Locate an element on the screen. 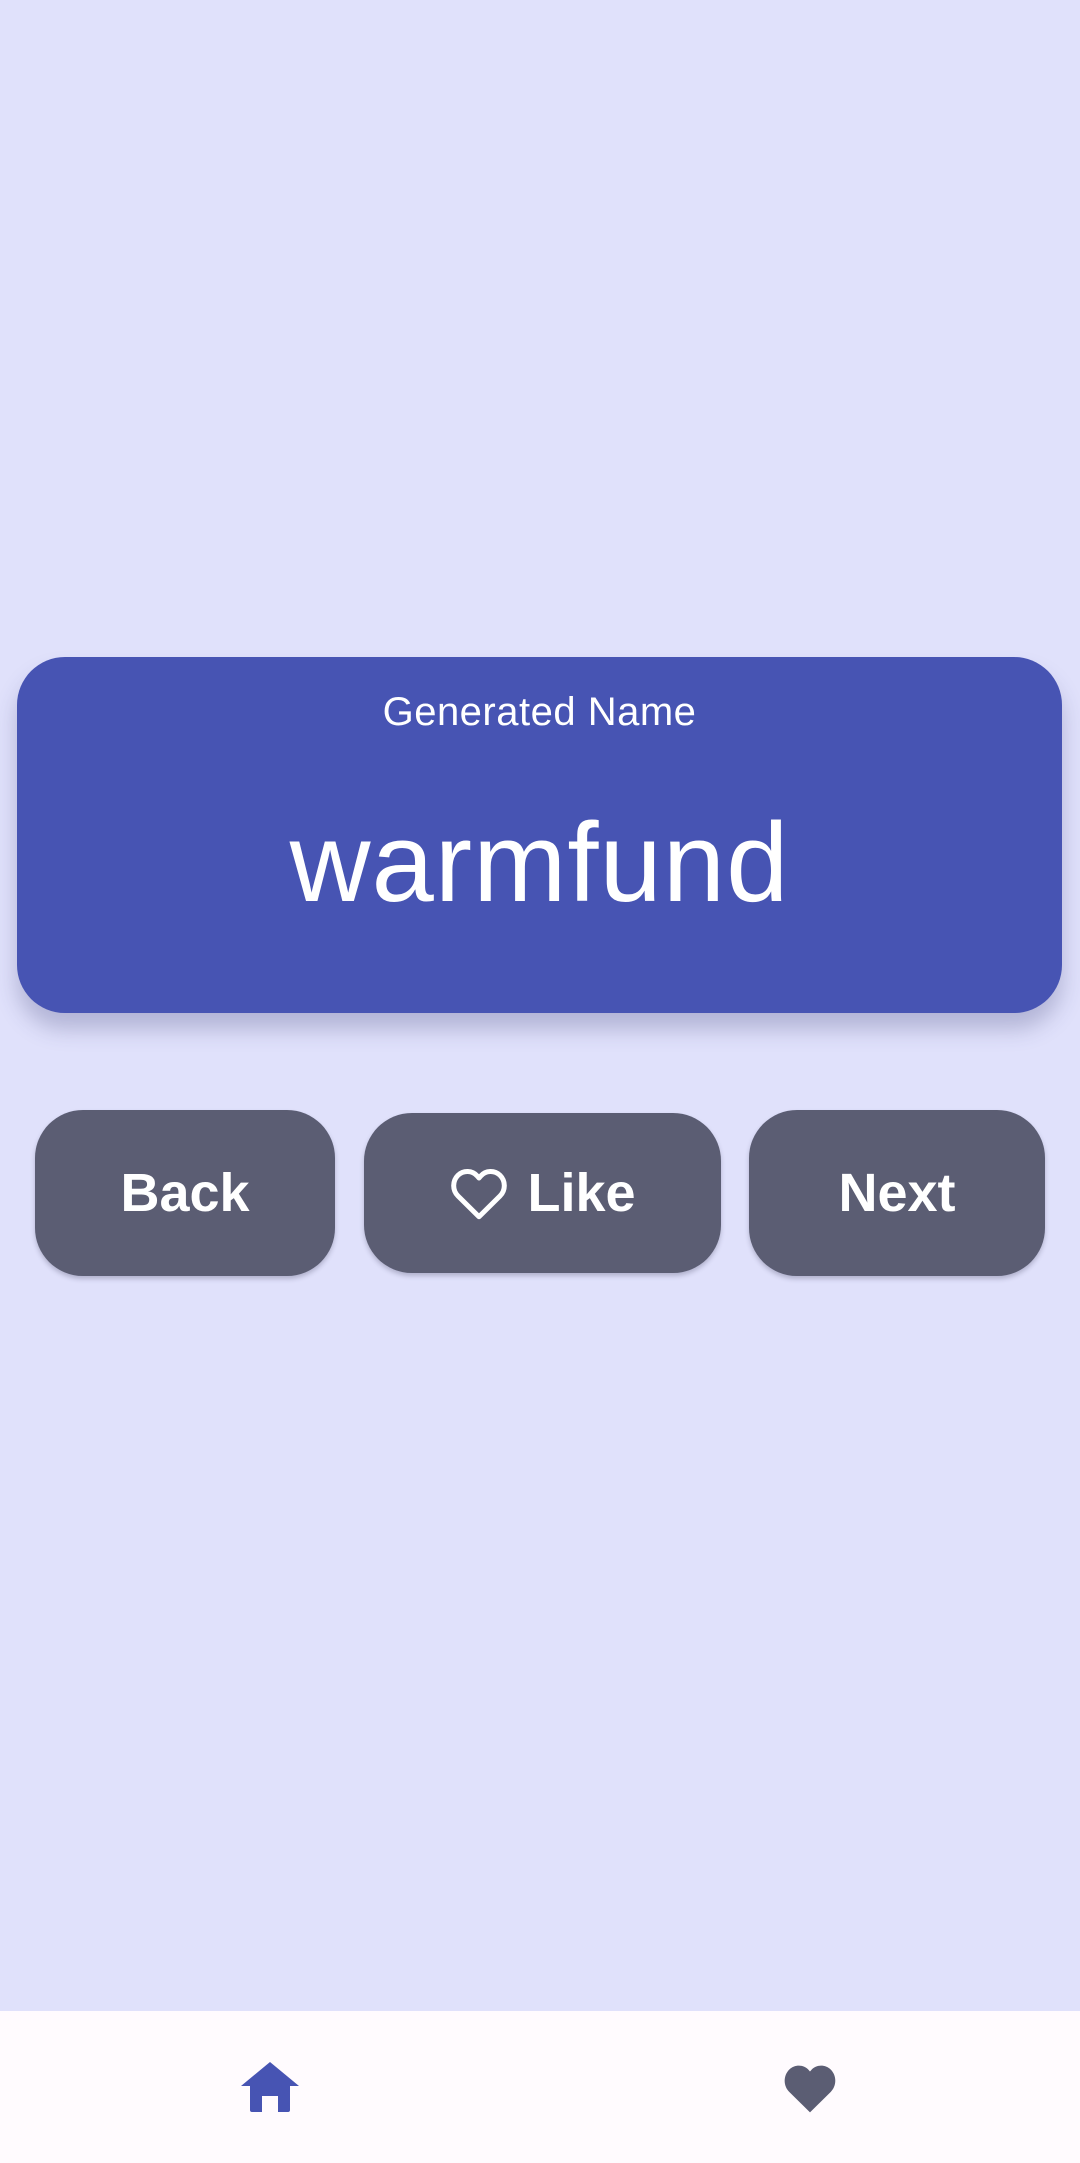  next-button: Next is located at coordinates (897, 1193).